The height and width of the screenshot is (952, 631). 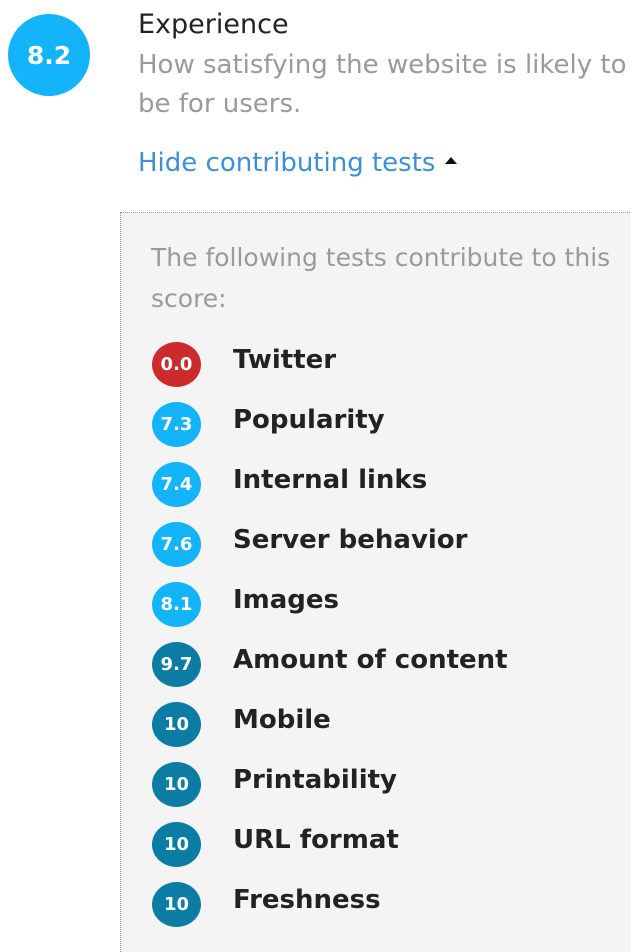 I want to click on test-score-badge: 9.7, so click(x=176, y=664).